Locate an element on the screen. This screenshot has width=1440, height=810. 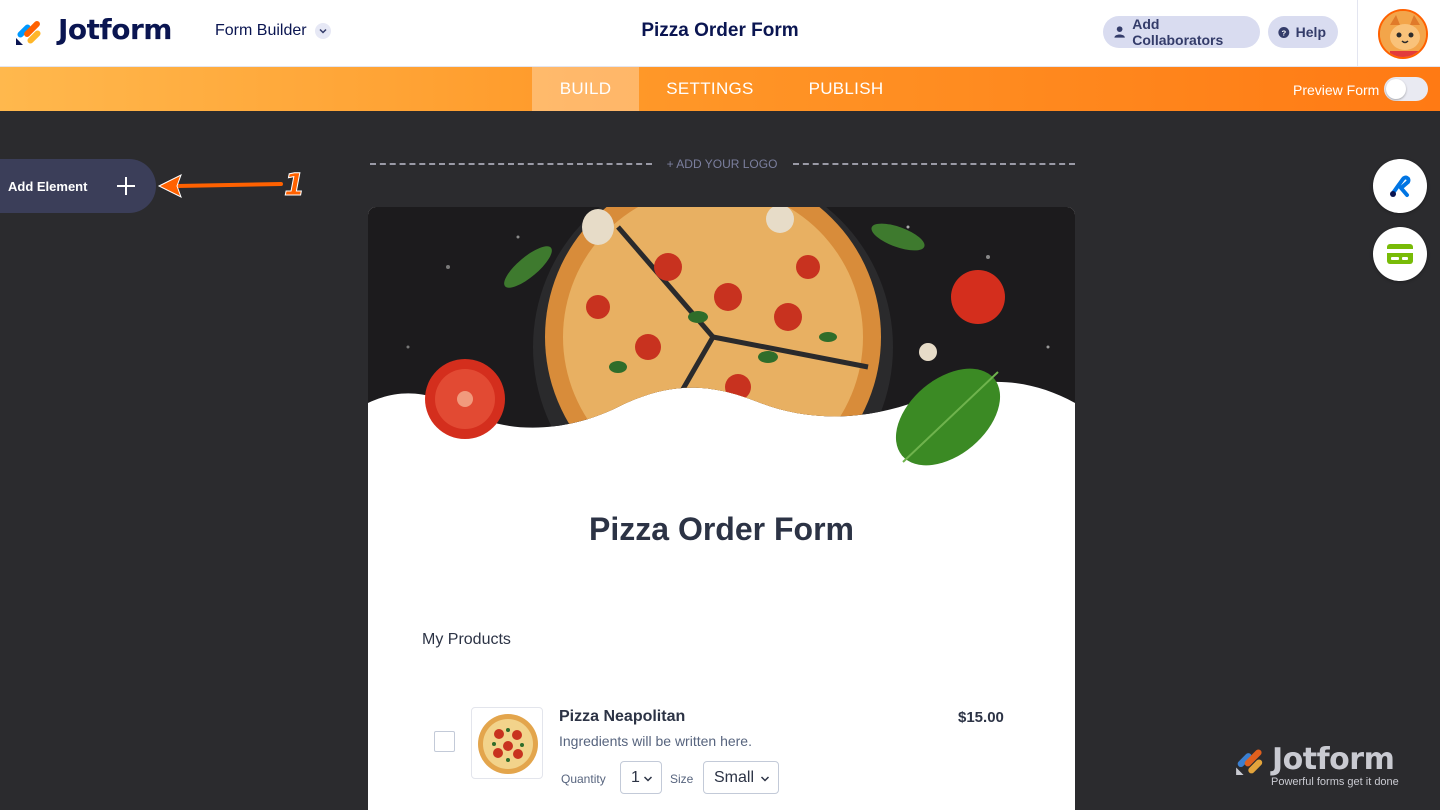
toggle-knob is located at coordinates (1396, 89).